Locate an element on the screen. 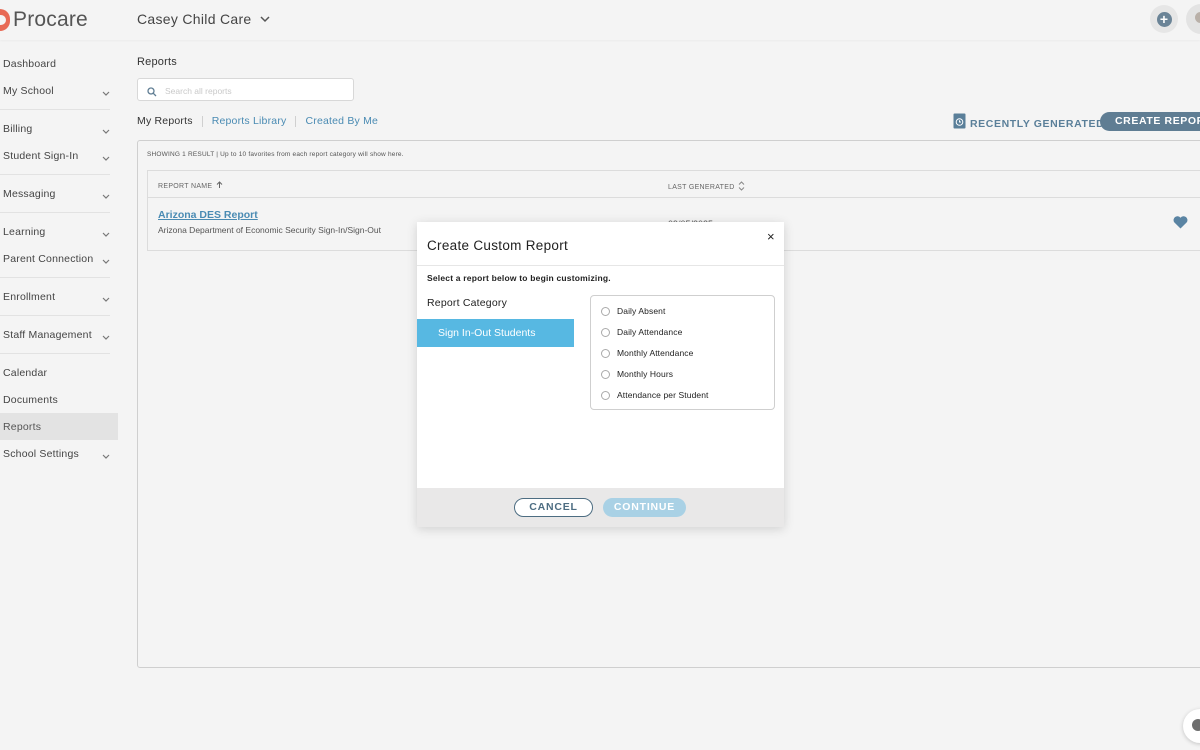 This screenshot has width=1200, height=750. procare-logo: Procare is located at coordinates (44, 20).